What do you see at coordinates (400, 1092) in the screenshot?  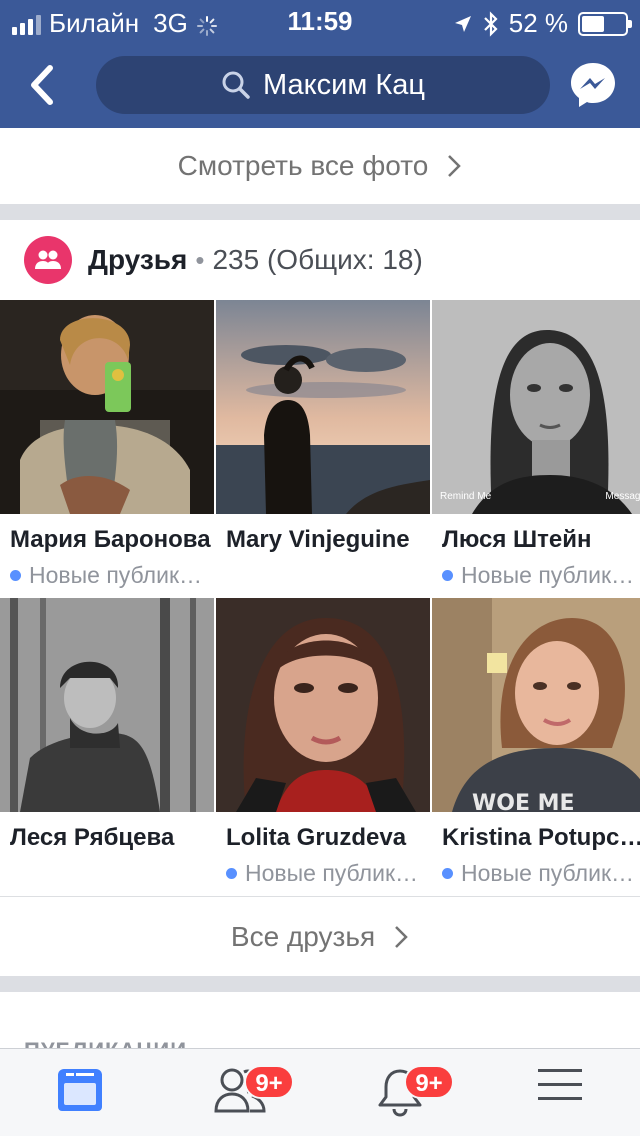 I see `tab-notifications: 9+` at bounding box center [400, 1092].